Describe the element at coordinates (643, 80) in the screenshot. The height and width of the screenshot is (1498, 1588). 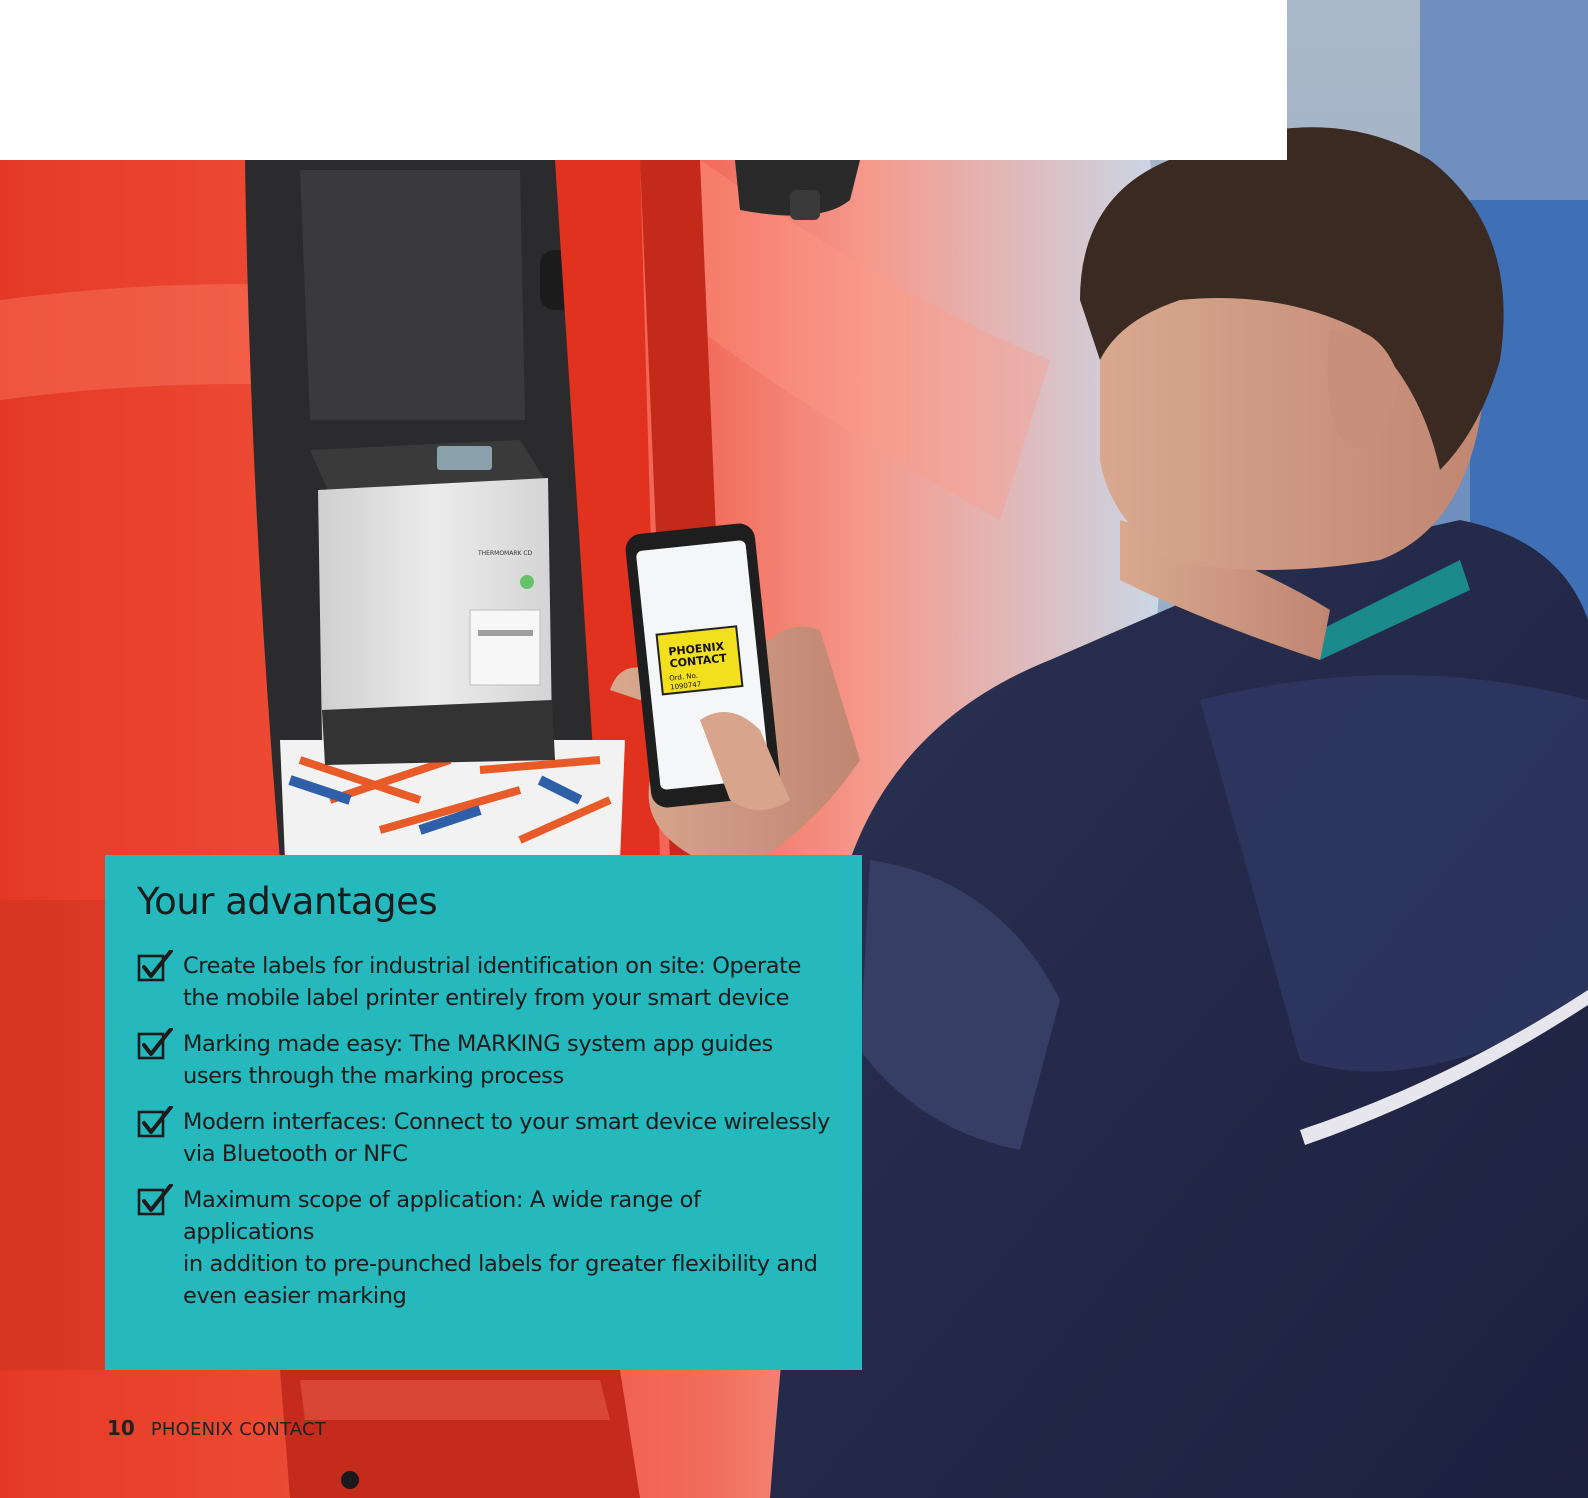
I see `top-white-margin` at that location.